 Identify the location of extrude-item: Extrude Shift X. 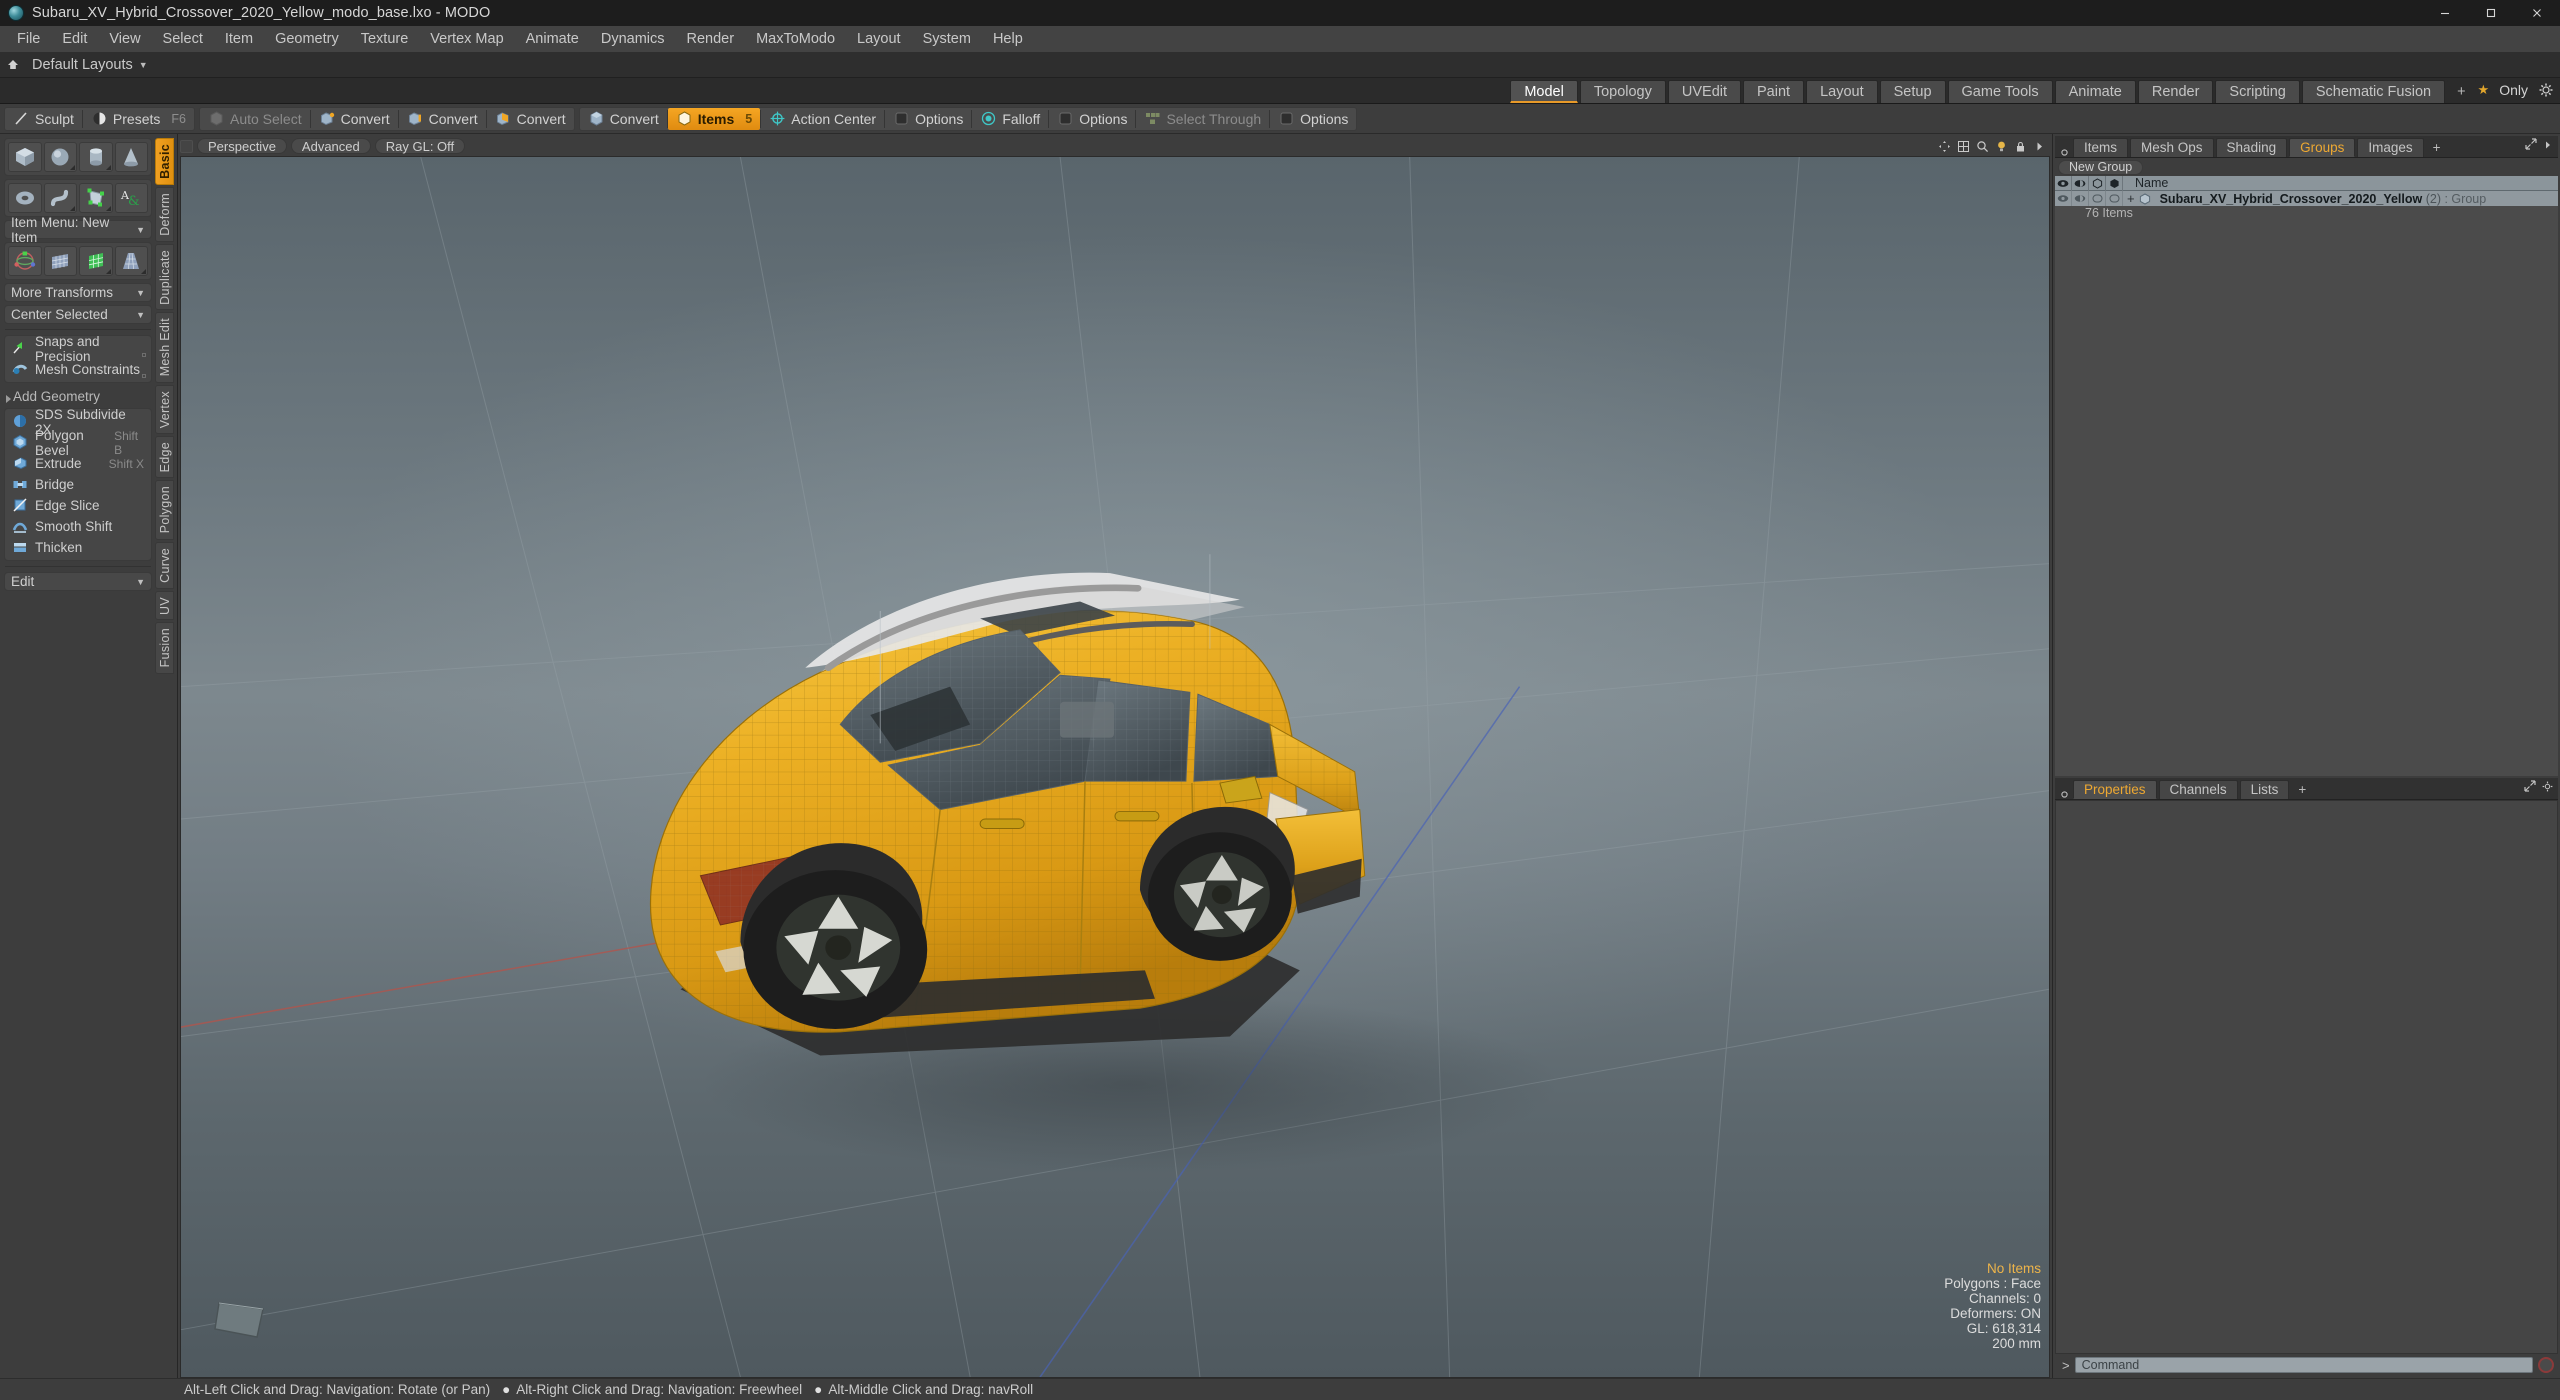
(78, 463).